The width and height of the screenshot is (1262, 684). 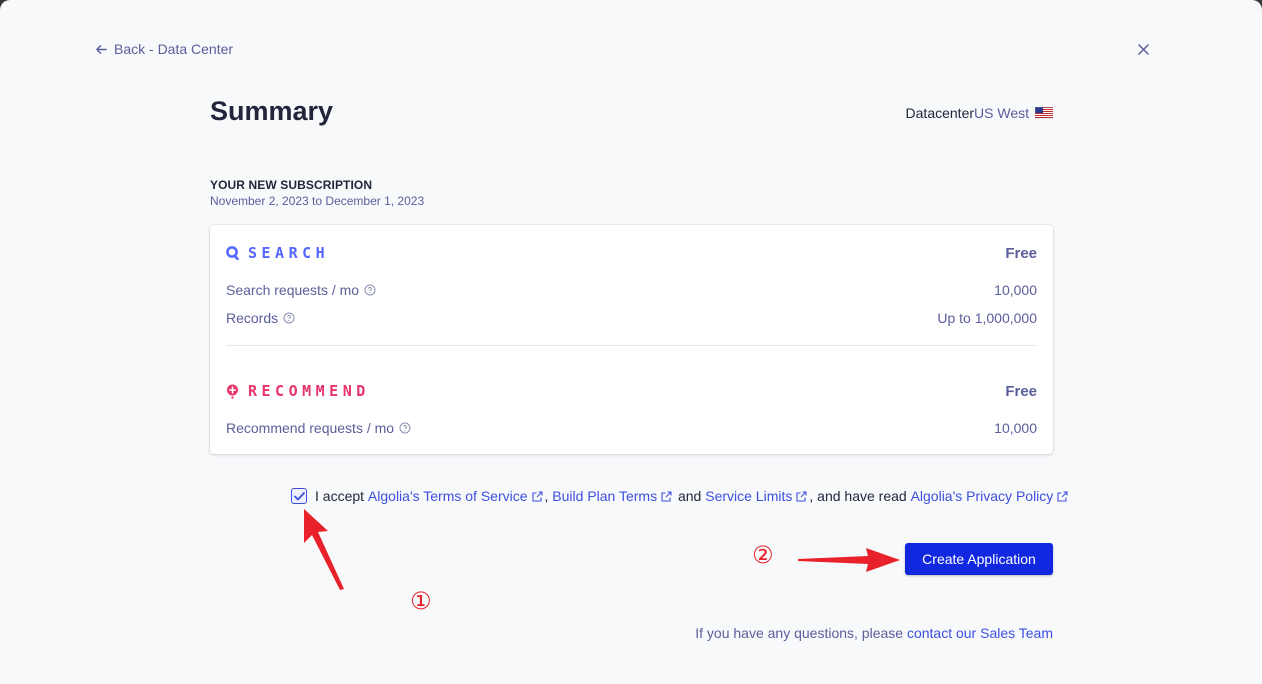 I want to click on terms-checkbox, so click(x=299, y=496).